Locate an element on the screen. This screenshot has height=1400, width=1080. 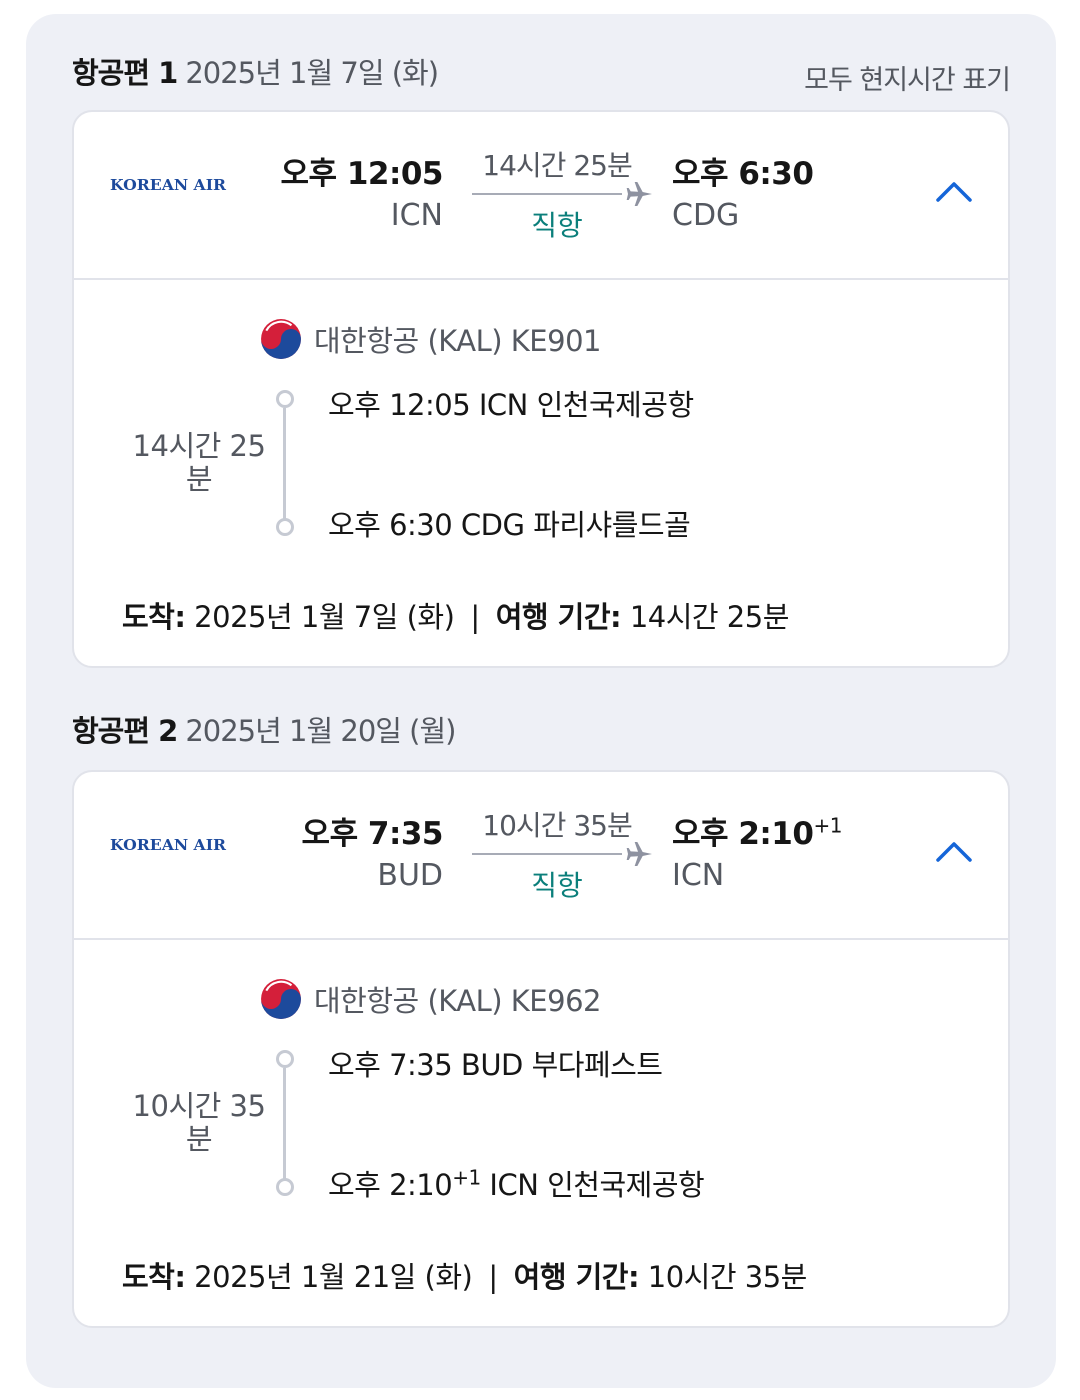
segment-duration: 14시간 25 분 is located at coordinates (199, 462).